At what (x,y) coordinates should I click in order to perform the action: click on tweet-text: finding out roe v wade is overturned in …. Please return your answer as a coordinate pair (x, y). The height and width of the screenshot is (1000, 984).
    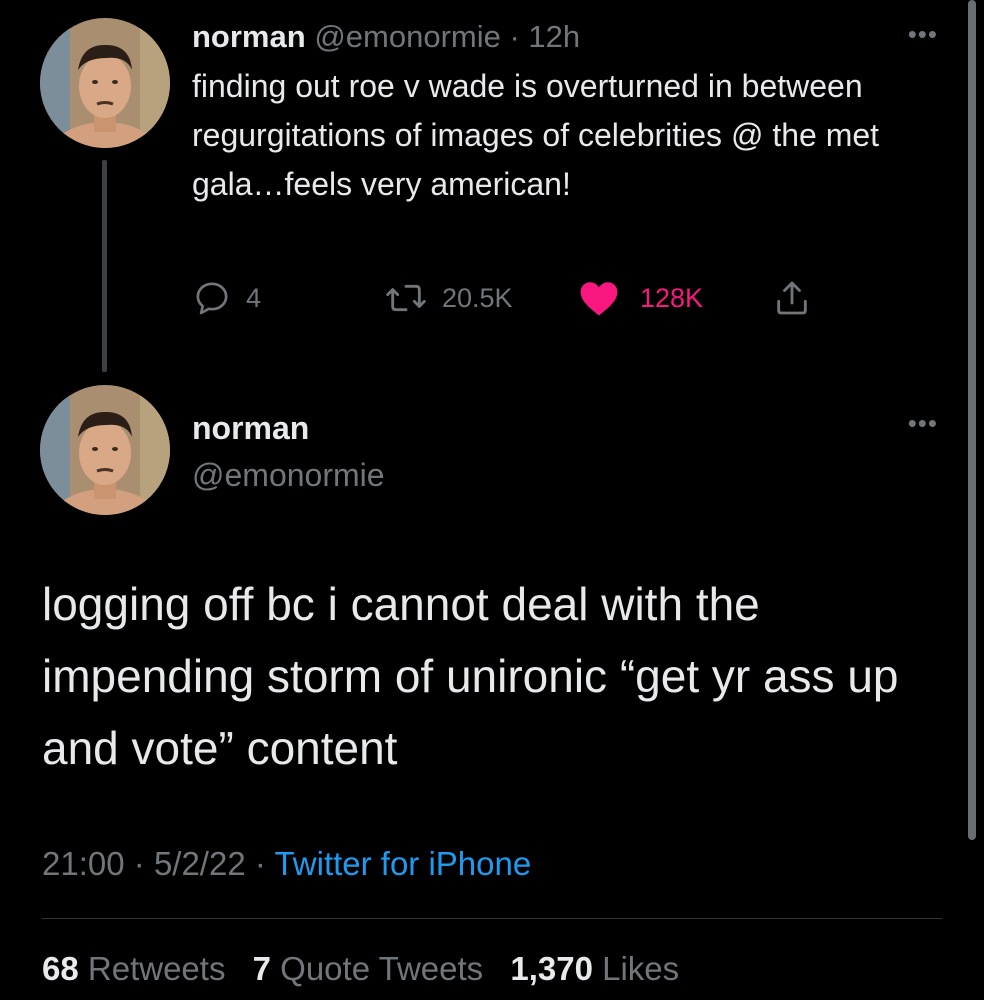
    Looking at the image, I should click on (536, 135).